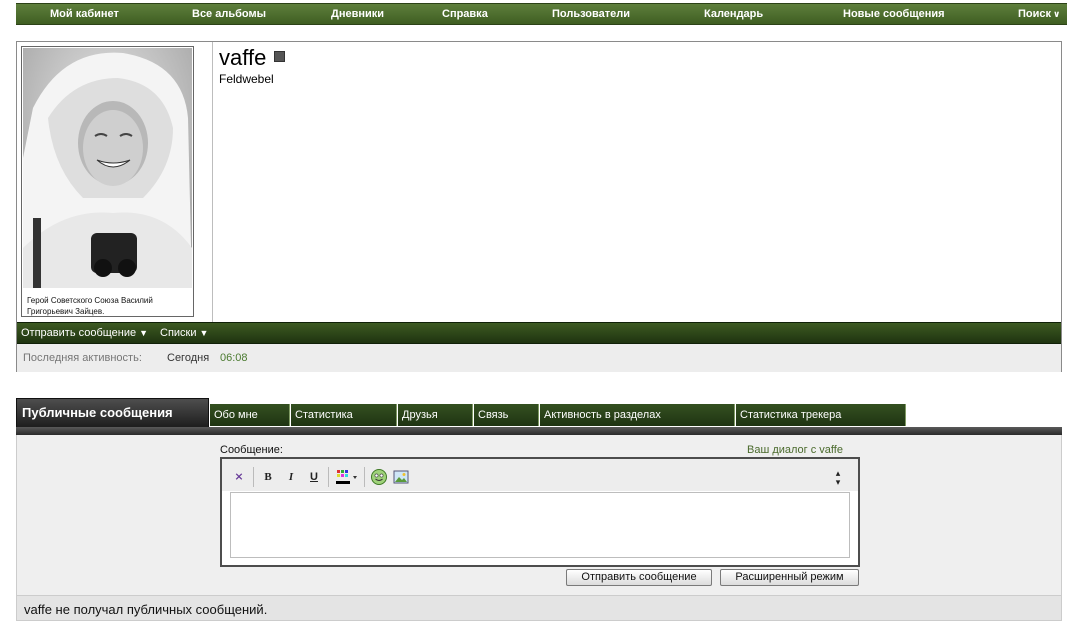  Describe the element at coordinates (637, 415) in the screenshot. I see `tab-forum-activity: Активность в разделах` at that location.